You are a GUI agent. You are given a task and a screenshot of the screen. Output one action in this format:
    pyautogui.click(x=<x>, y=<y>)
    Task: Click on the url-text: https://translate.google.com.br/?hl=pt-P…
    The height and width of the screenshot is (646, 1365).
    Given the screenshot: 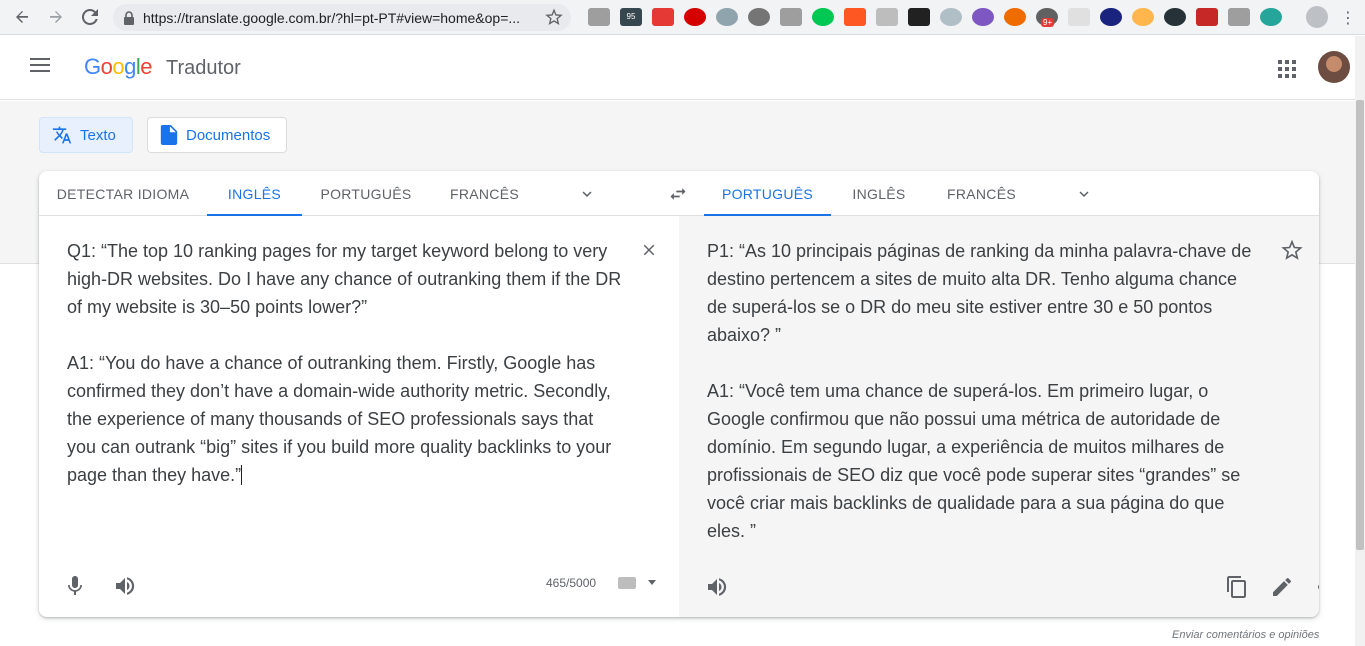 What is the action you would take?
    pyautogui.click(x=332, y=17)
    